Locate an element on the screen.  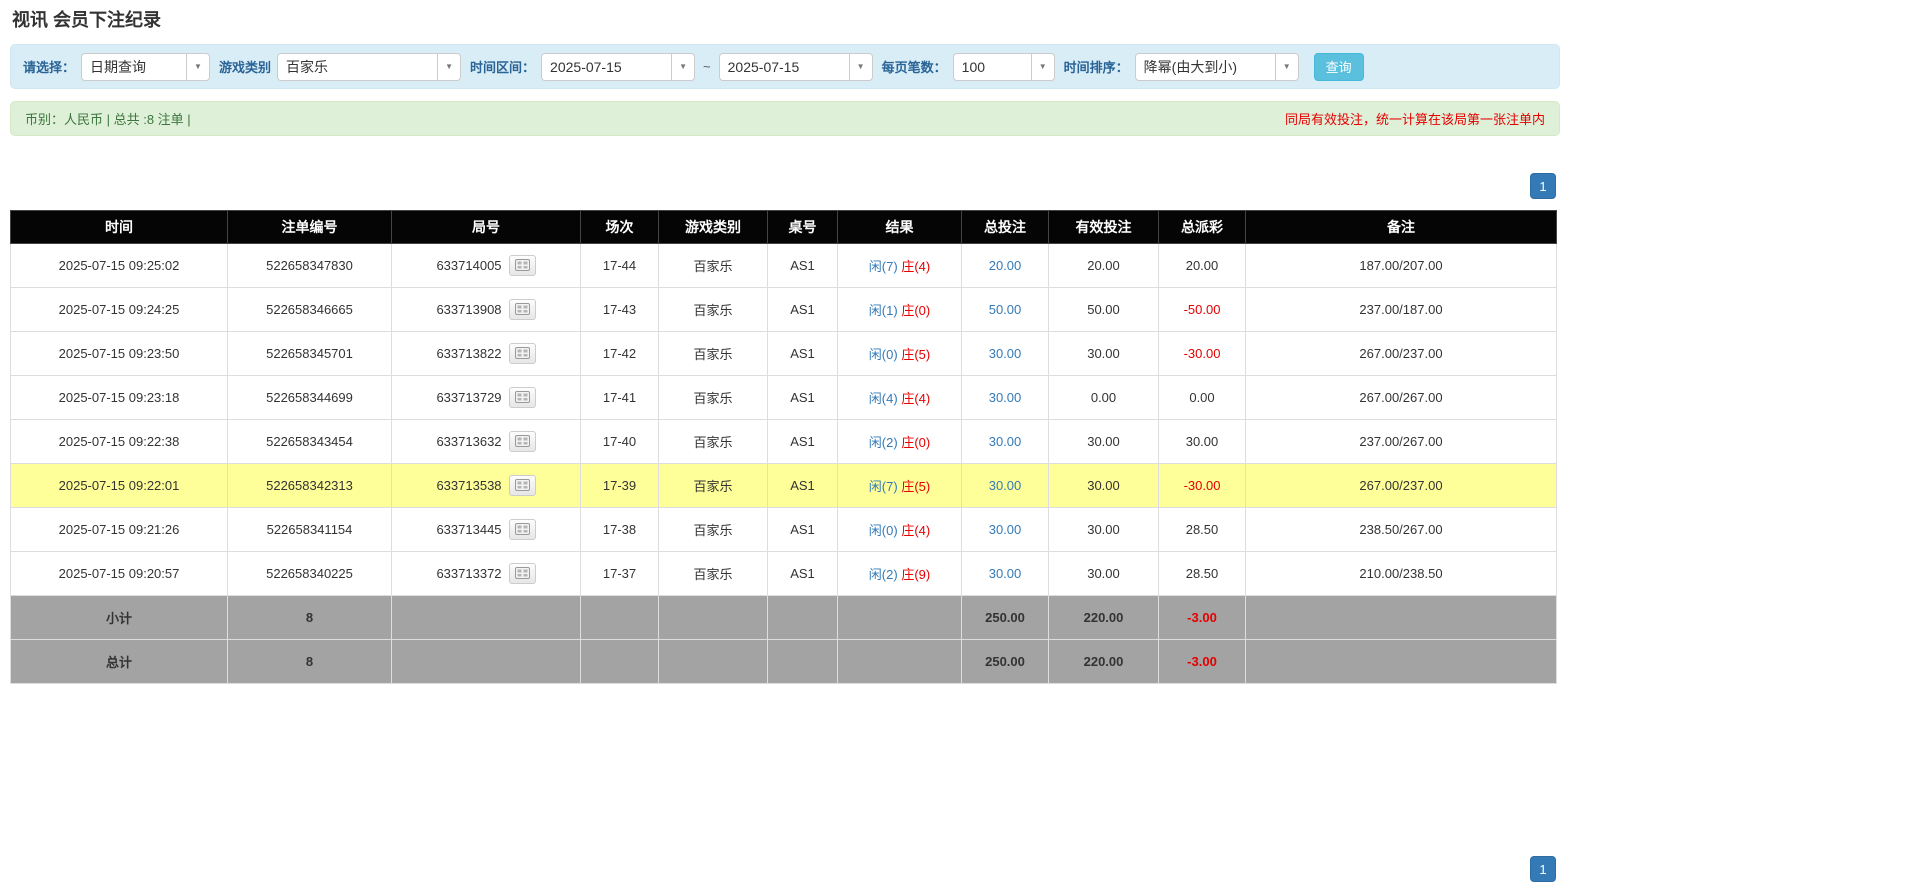
date-from-input is located at coordinates (606, 66).